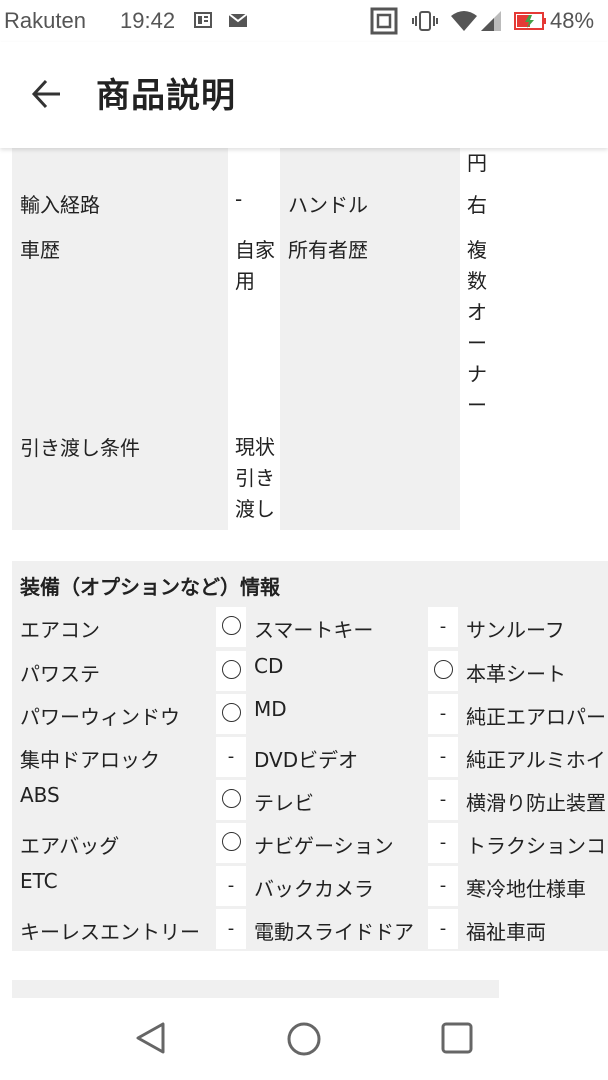 The width and height of the screenshot is (608, 1080). I want to click on equipment-label: エアバッグ, so click(70, 846).